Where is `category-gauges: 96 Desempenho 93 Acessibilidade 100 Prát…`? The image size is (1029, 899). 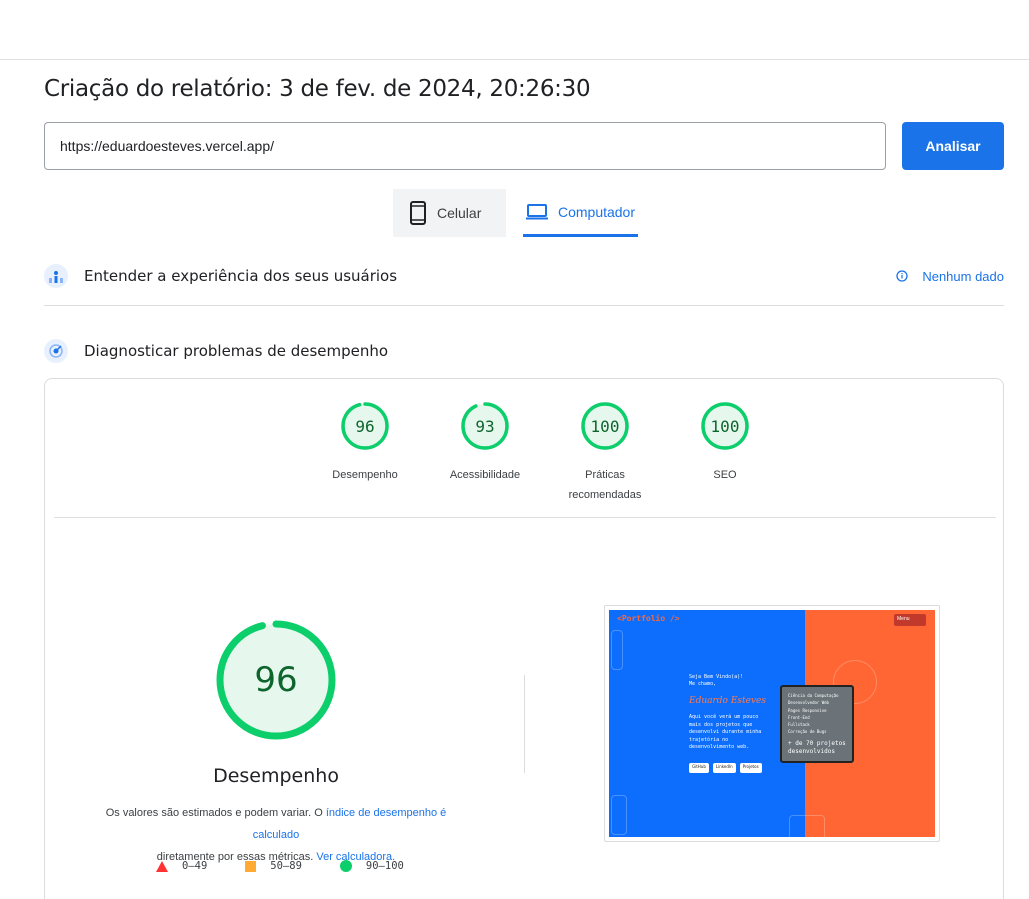
category-gauges: 96 Desempenho 93 Acessibilidade 100 Prát… is located at coordinates (545, 453).